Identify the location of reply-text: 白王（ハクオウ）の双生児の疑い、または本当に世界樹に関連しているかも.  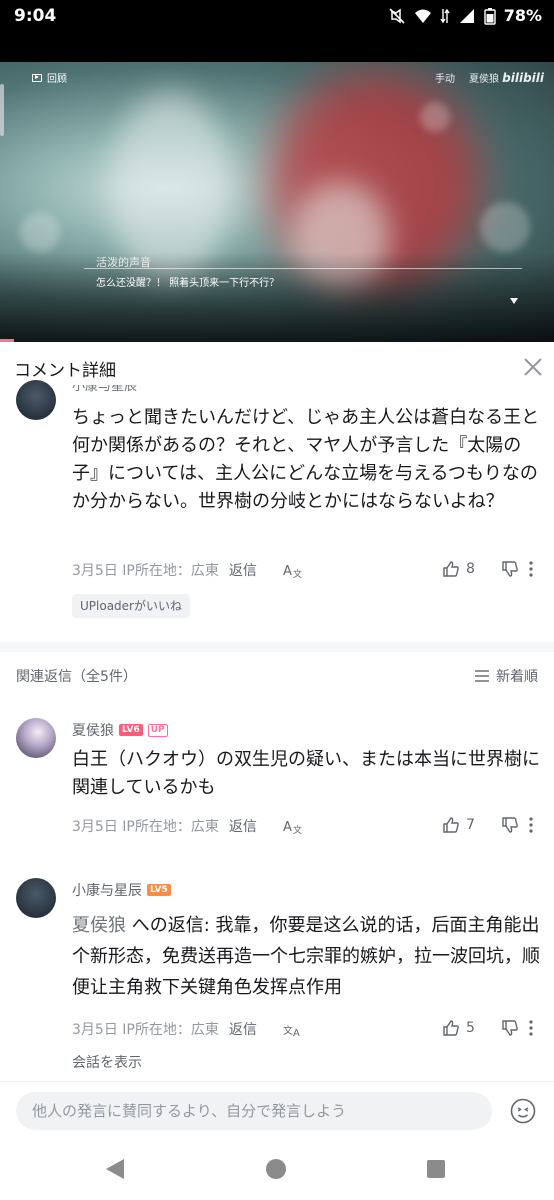
(306, 773).